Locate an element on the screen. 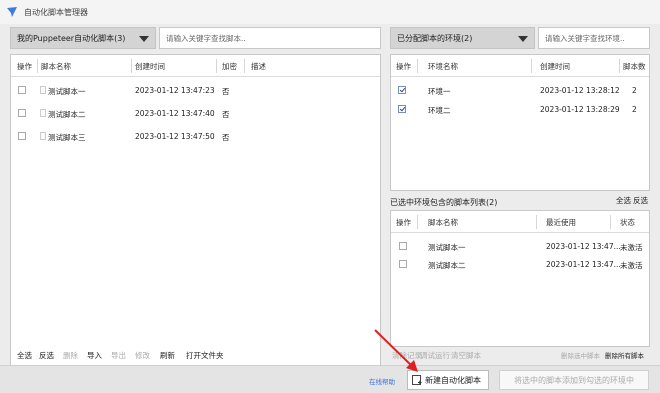  open-folder-button: 打开文件夹 is located at coordinates (205, 355).